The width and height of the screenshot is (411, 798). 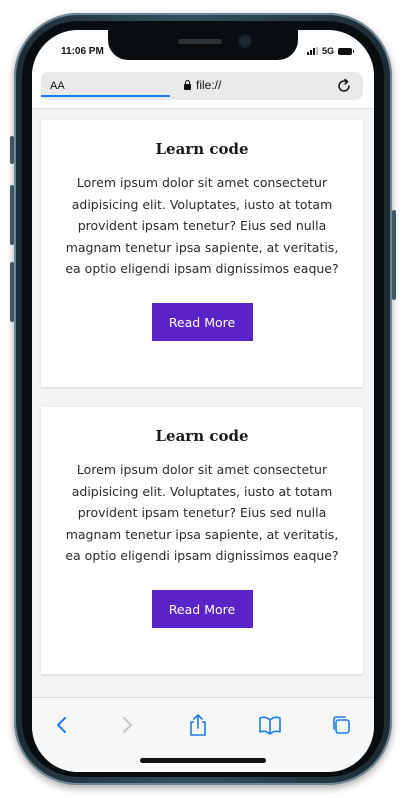 I want to click on network-label: 5G, so click(x=327, y=51).